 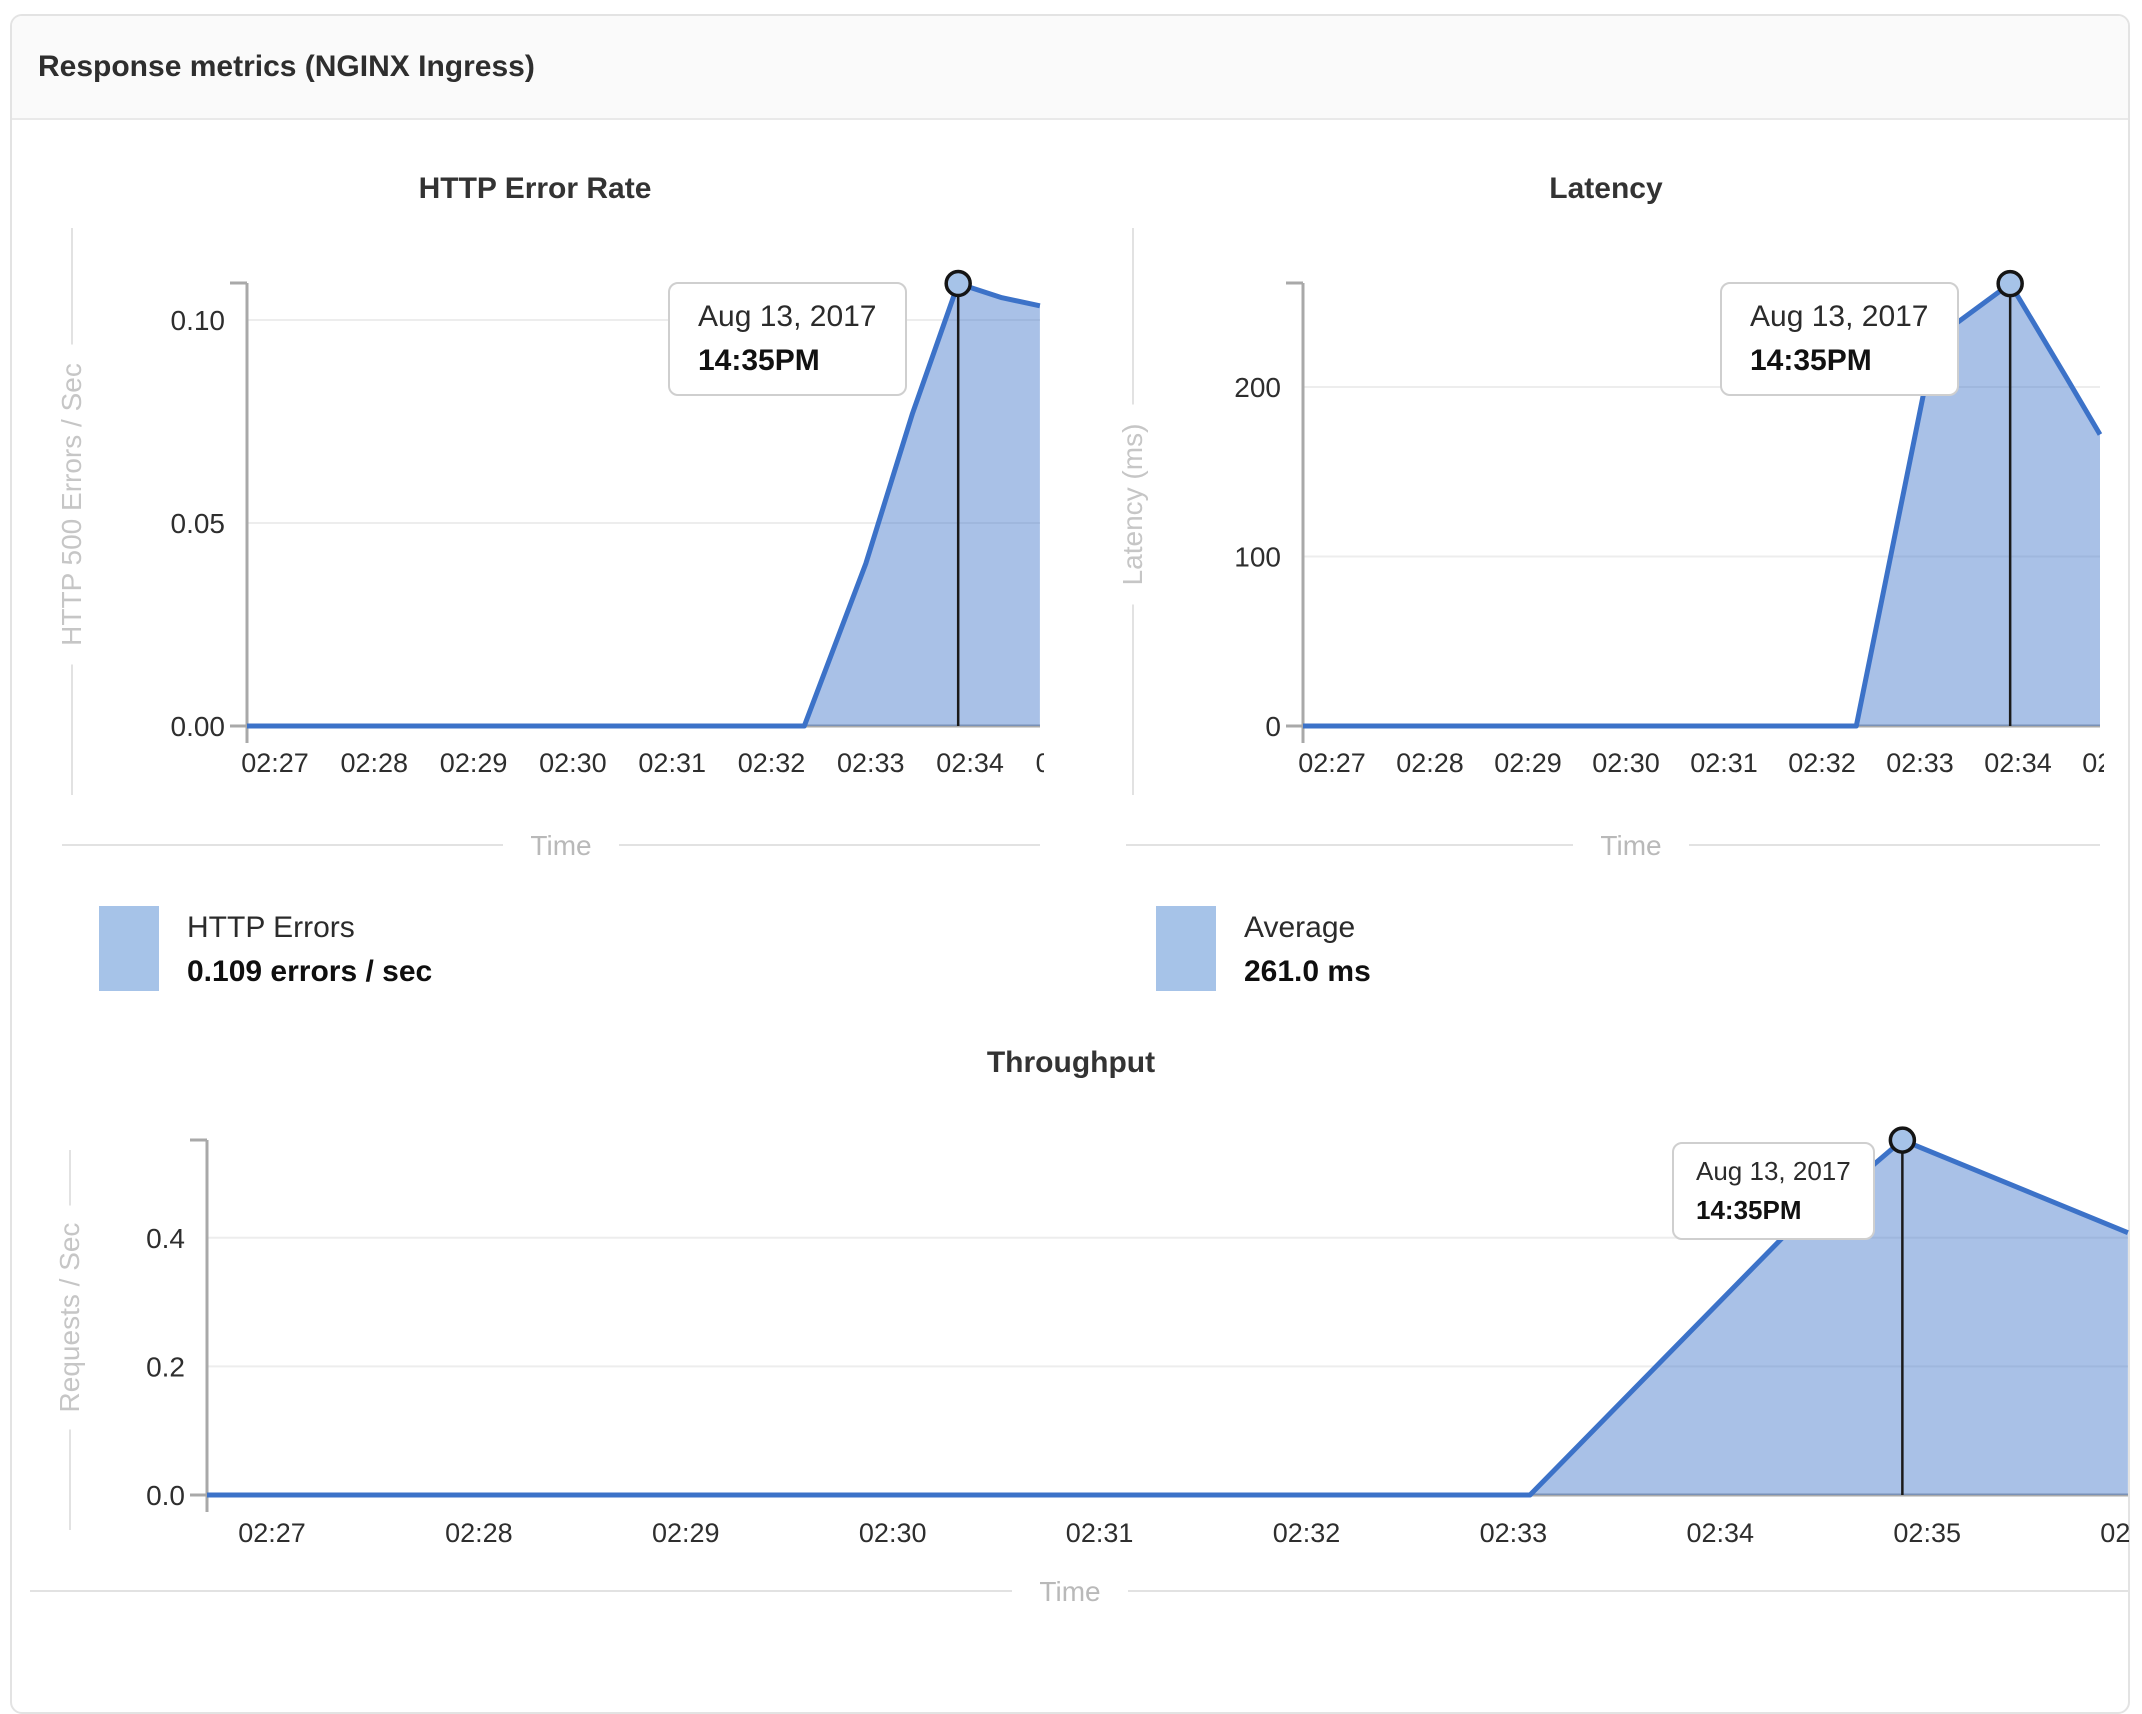 I want to click on x-tick-label: 02:36, so click(x=2121, y=1533).